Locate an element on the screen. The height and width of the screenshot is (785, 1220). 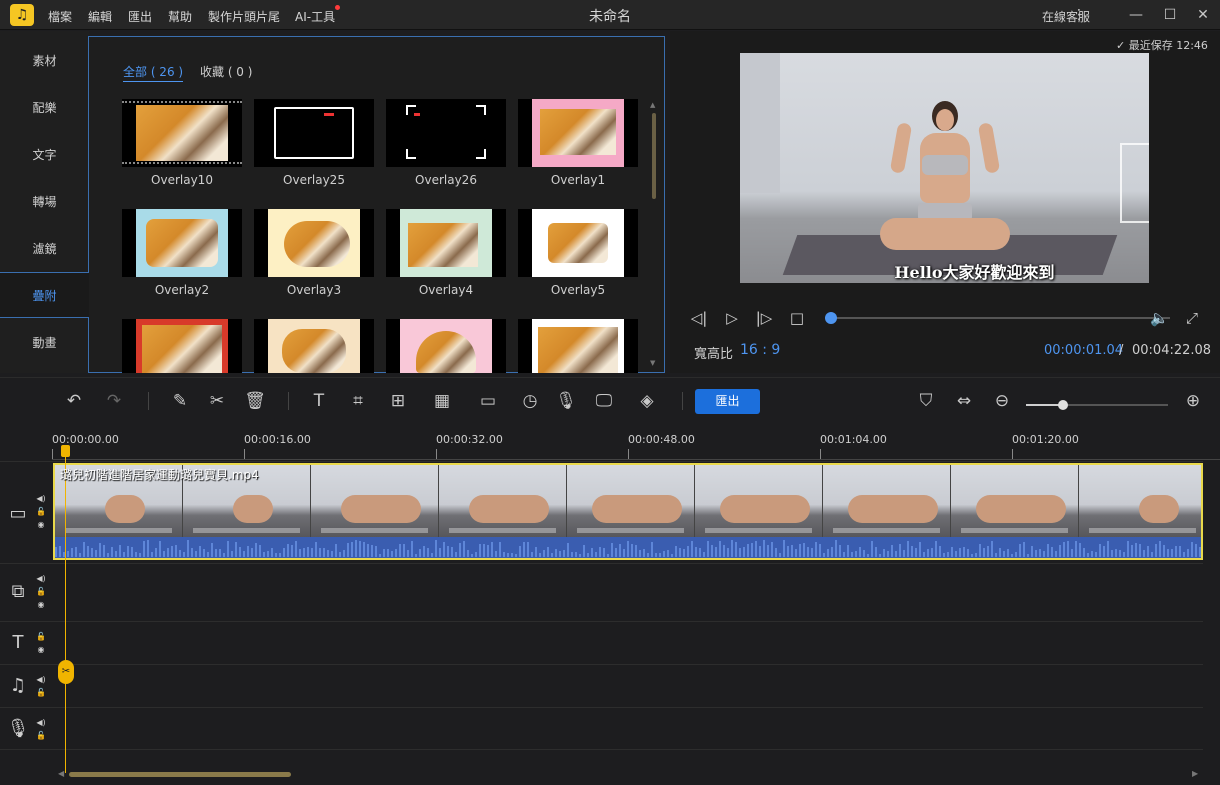
zoom-frame-icon: ⊞ is located at coordinates (398, 401).